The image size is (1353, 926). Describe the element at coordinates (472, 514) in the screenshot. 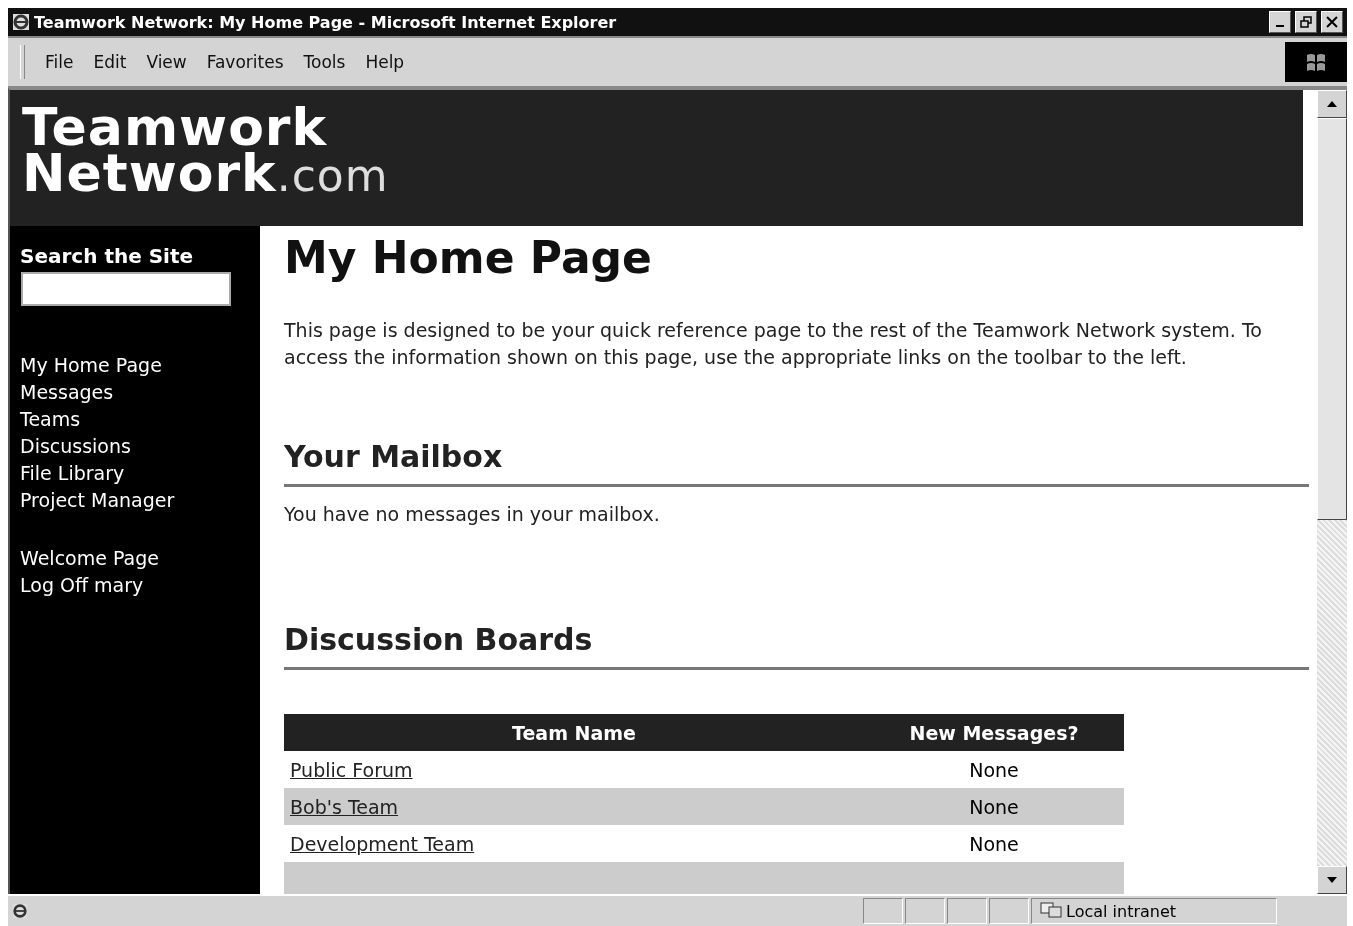

I see `mailbox-text: You have no messages in your mailbox.` at that location.